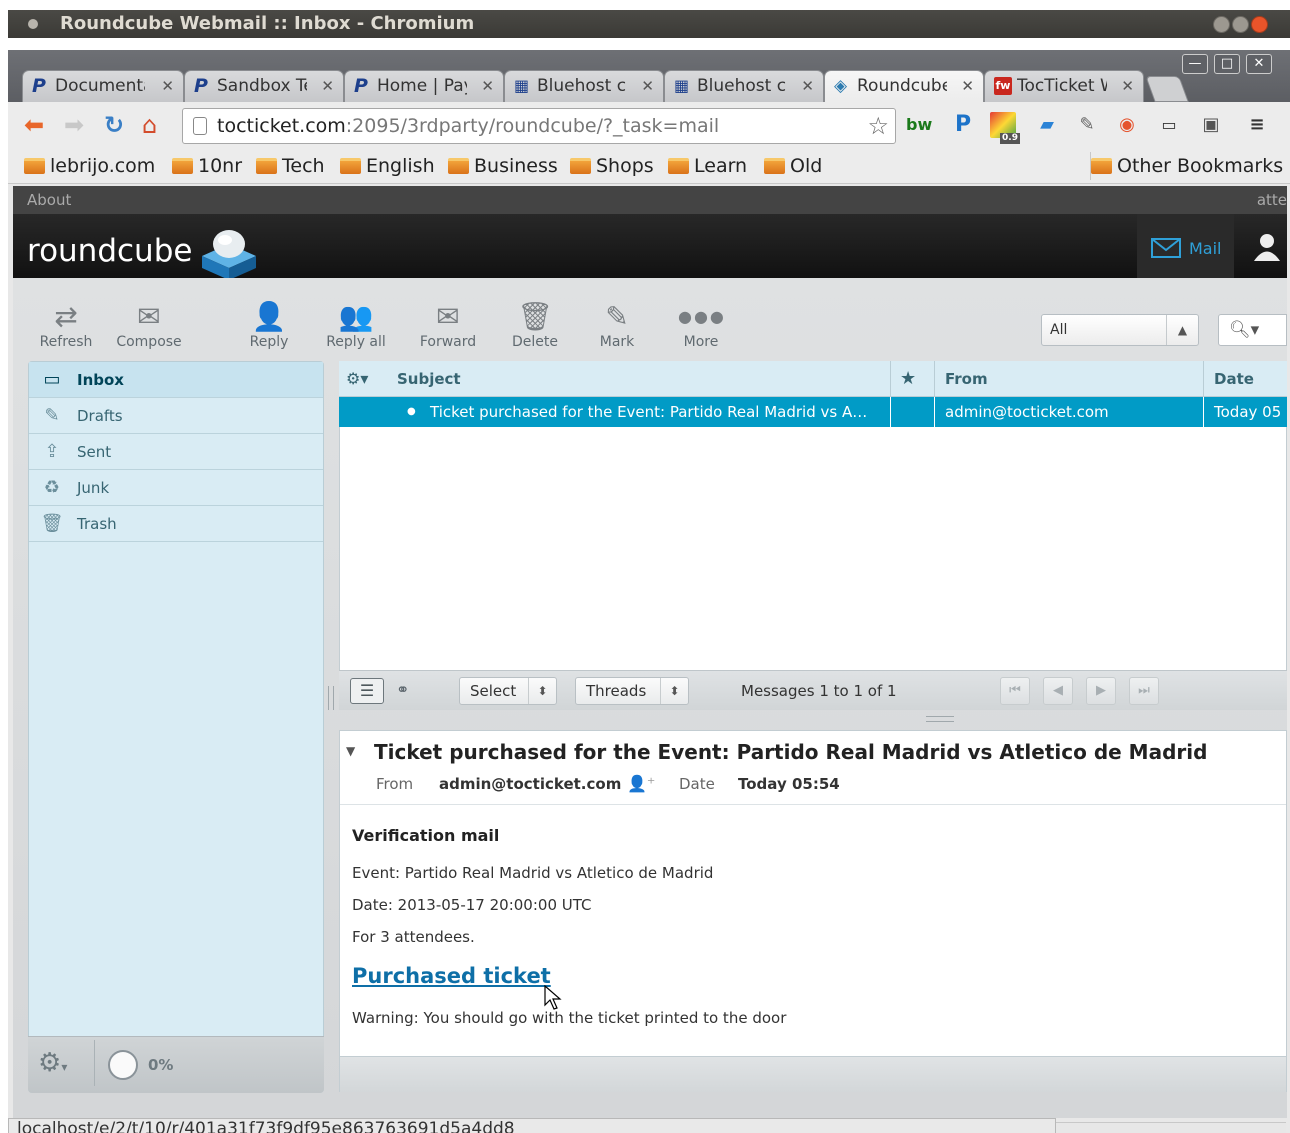 This screenshot has width=1290, height=1133. I want to click on chrome-extension-icon: ◉, so click(1127, 125).